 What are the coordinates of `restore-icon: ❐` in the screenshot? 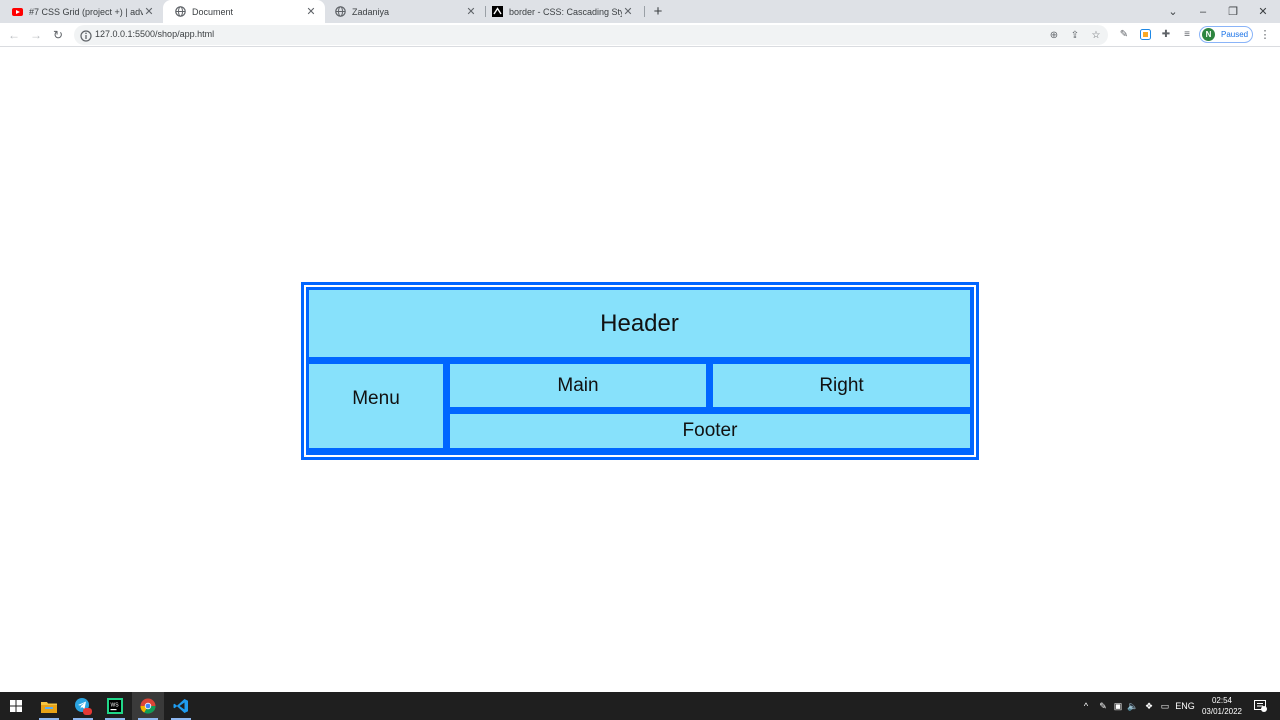 It's located at (1233, 11).